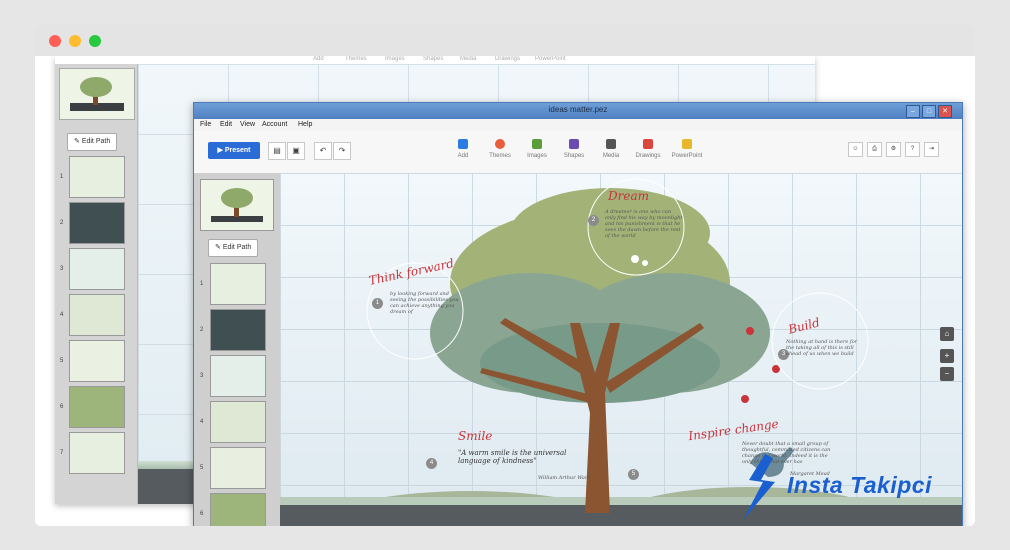 This screenshot has height=550, width=1010. Describe the element at coordinates (463, 149) in the screenshot. I see `tool-add: Add` at that location.